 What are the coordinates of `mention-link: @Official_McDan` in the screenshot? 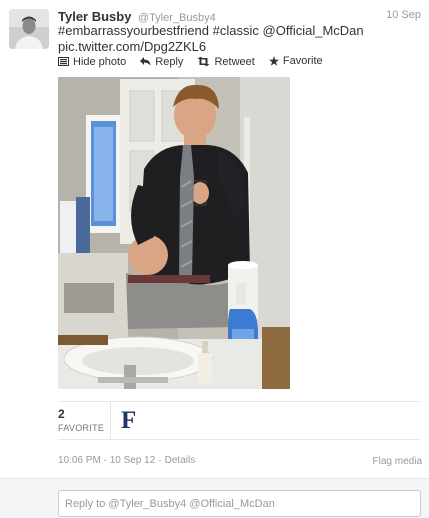 It's located at (313, 30).